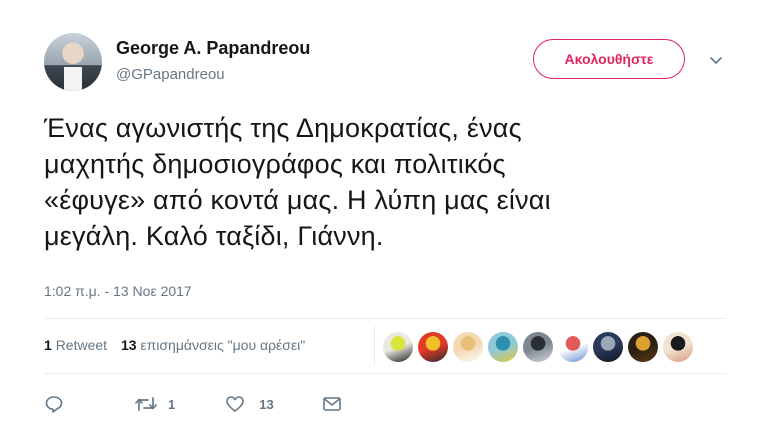 Image resolution: width=770 pixels, height=445 pixels. I want to click on retweets-stat: 1 Retweet, so click(75, 345).